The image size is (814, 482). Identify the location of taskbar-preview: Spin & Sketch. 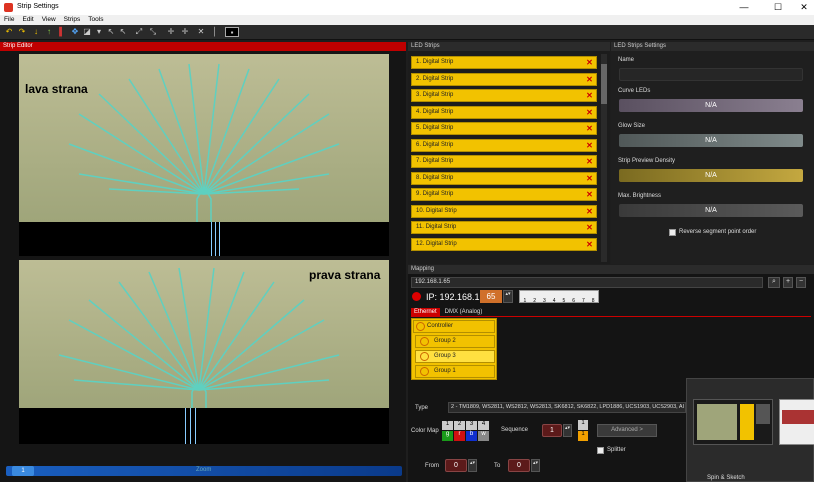
(750, 430).